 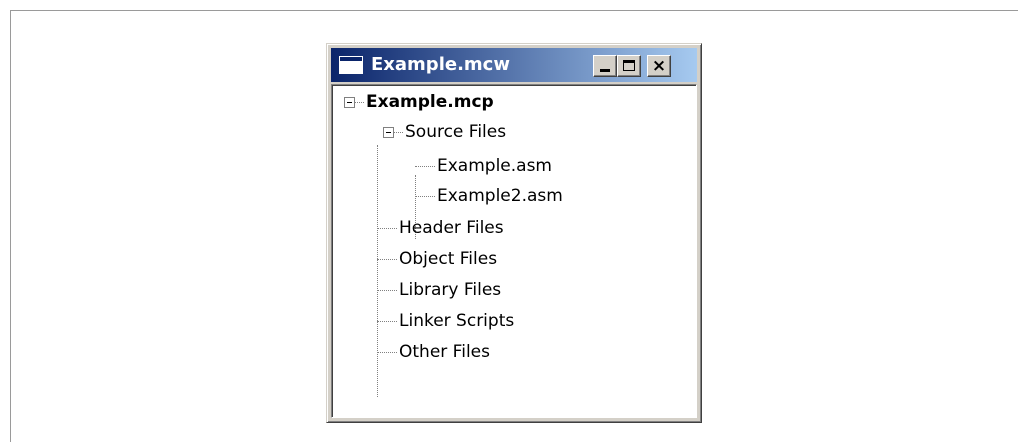 I want to click on window-title: Example.mcw, so click(x=440, y=64).